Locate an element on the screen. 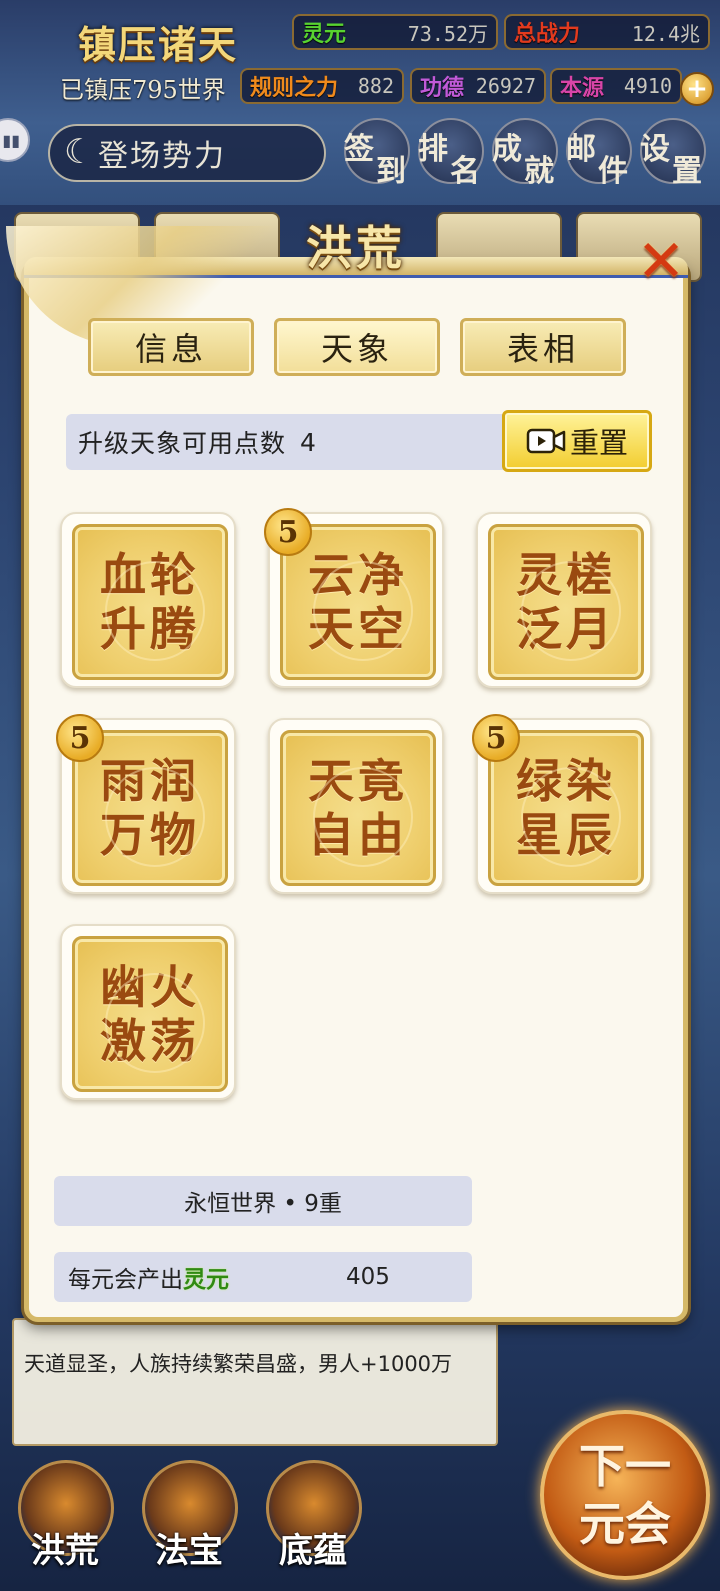 The width and height of the screenshot is (720, 1591). nav-char: 就 is located at coordinates (539, 171).